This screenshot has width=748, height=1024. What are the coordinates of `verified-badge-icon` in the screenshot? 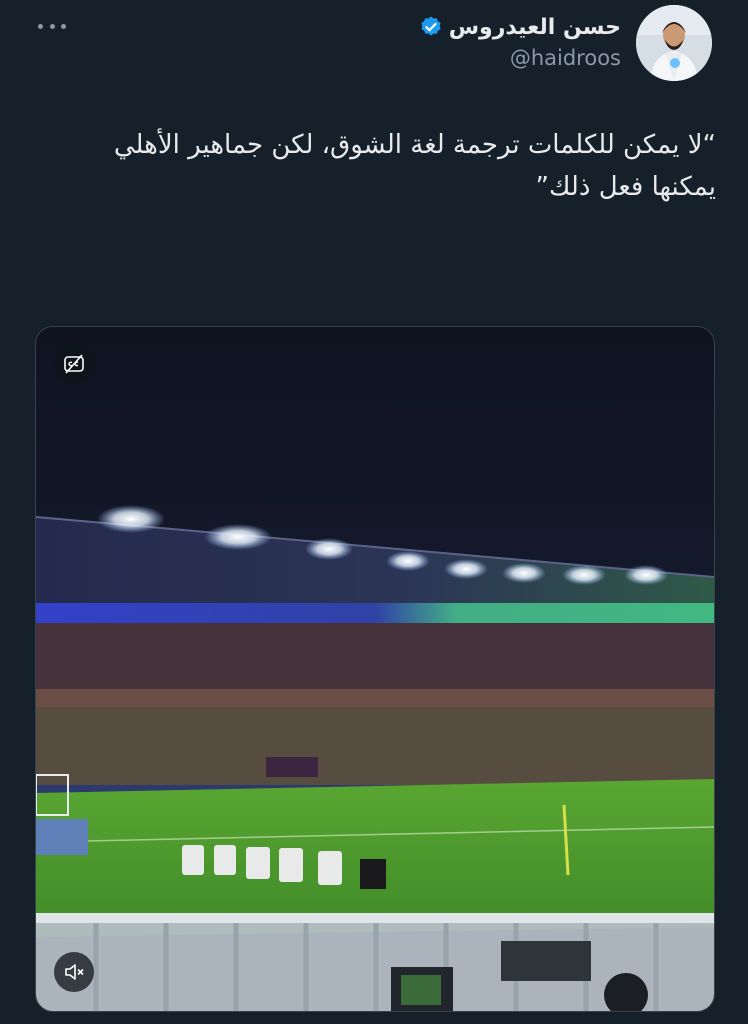 It's located at (431, 26).